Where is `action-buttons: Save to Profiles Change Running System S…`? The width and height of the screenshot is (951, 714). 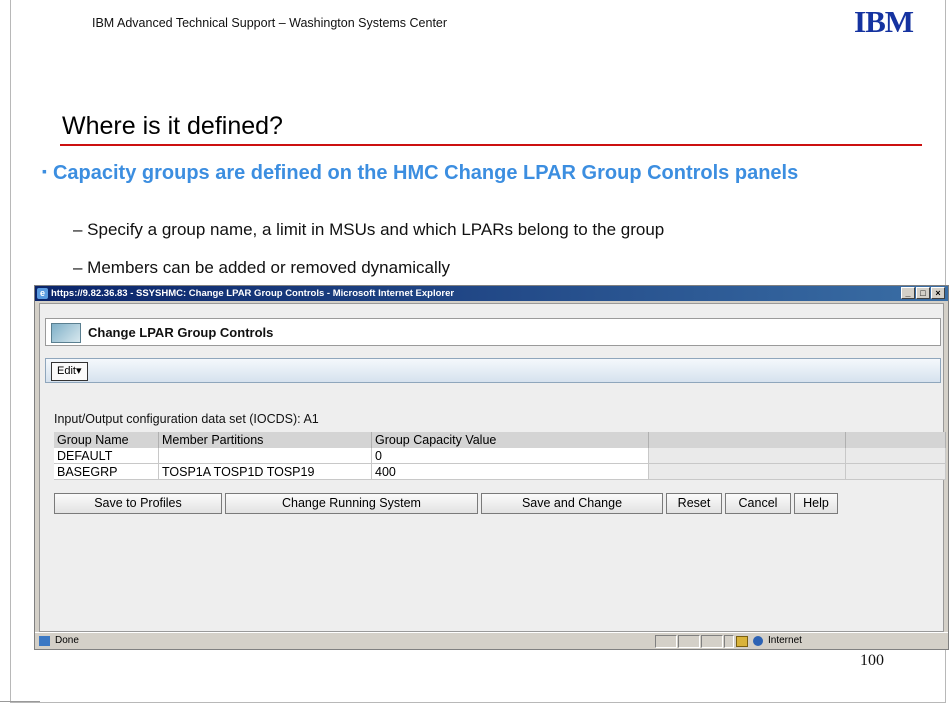 action-buttons: Save to Profiles Change Running System S… is located at coordinates (446, 503).